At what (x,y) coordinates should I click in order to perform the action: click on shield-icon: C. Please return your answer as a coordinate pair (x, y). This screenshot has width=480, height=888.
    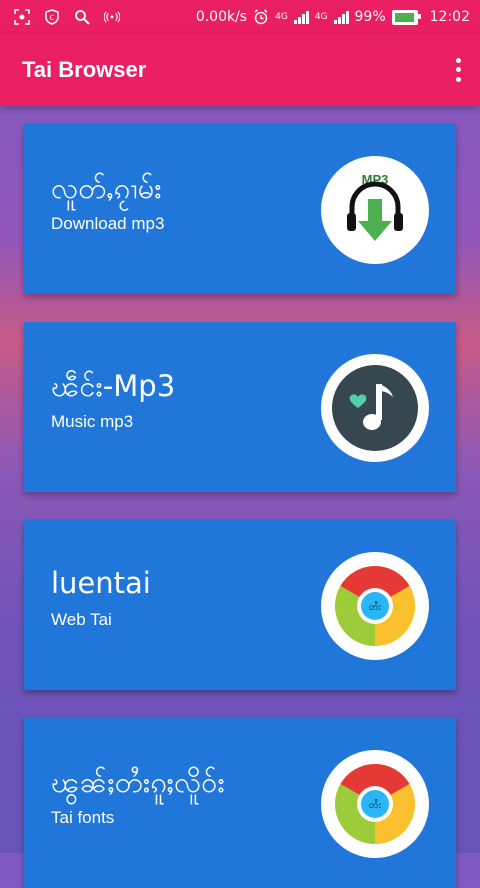
    Looking at the image, I should click on (52, 17).